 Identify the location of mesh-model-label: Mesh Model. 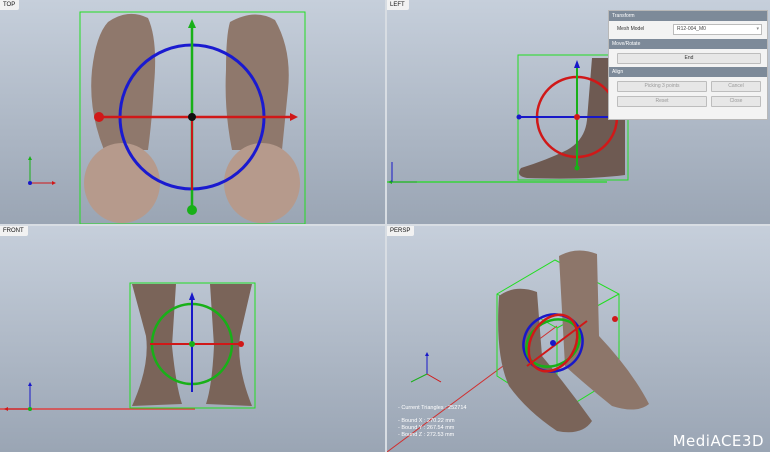
(631, 29).